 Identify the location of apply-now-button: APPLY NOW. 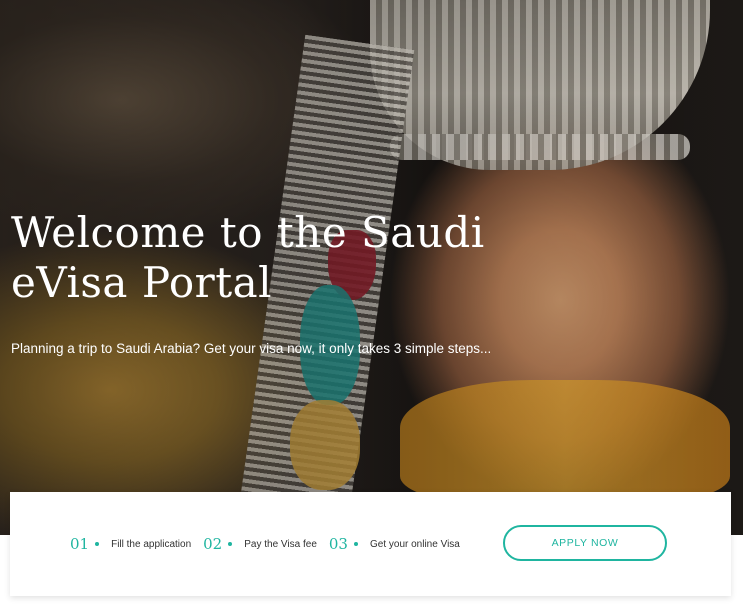
(585, 543).